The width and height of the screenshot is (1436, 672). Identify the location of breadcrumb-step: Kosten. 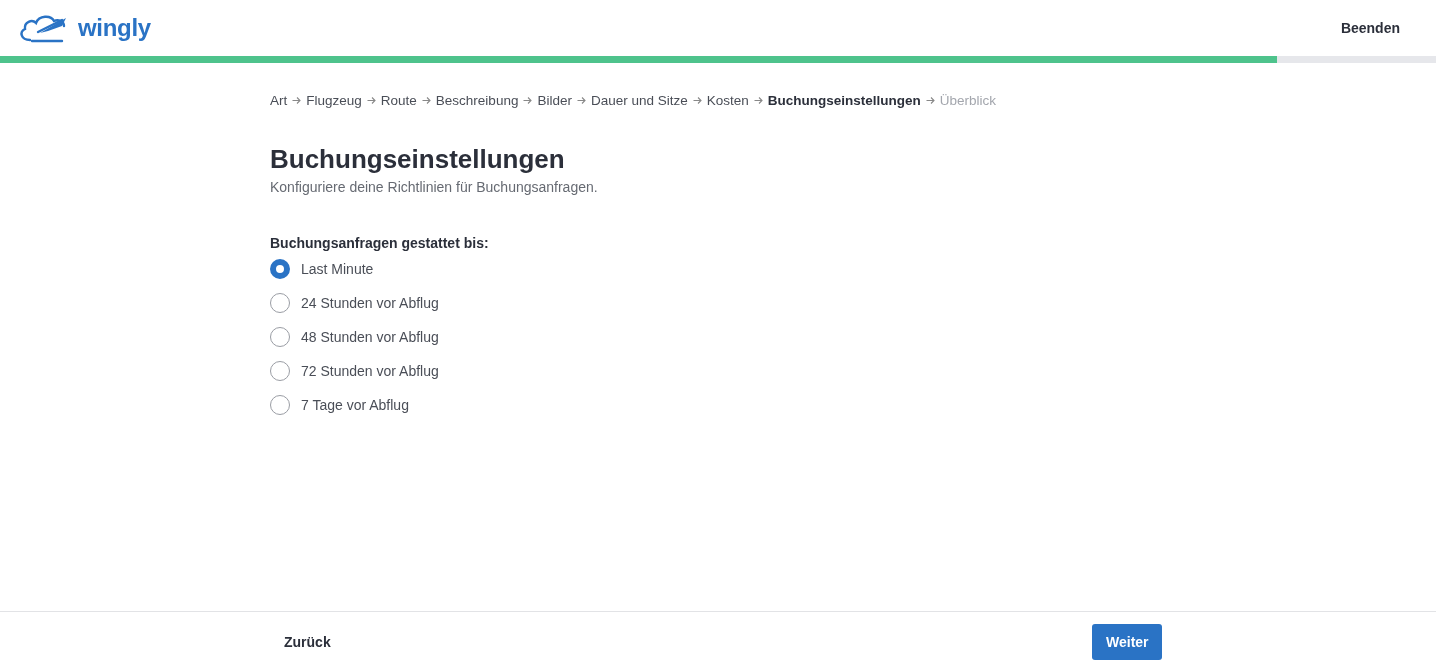
(727, 100).